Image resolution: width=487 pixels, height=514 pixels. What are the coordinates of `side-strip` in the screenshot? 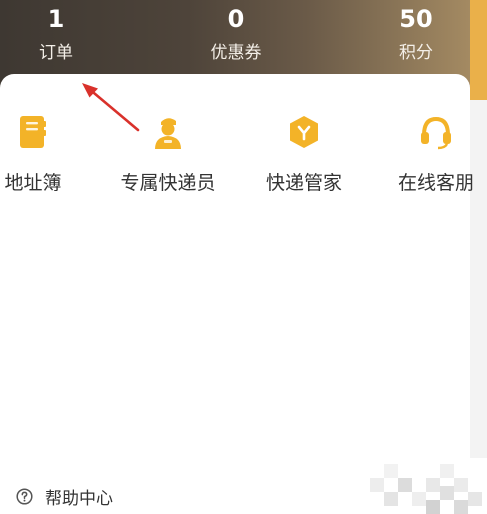 It's located at (478, 50).